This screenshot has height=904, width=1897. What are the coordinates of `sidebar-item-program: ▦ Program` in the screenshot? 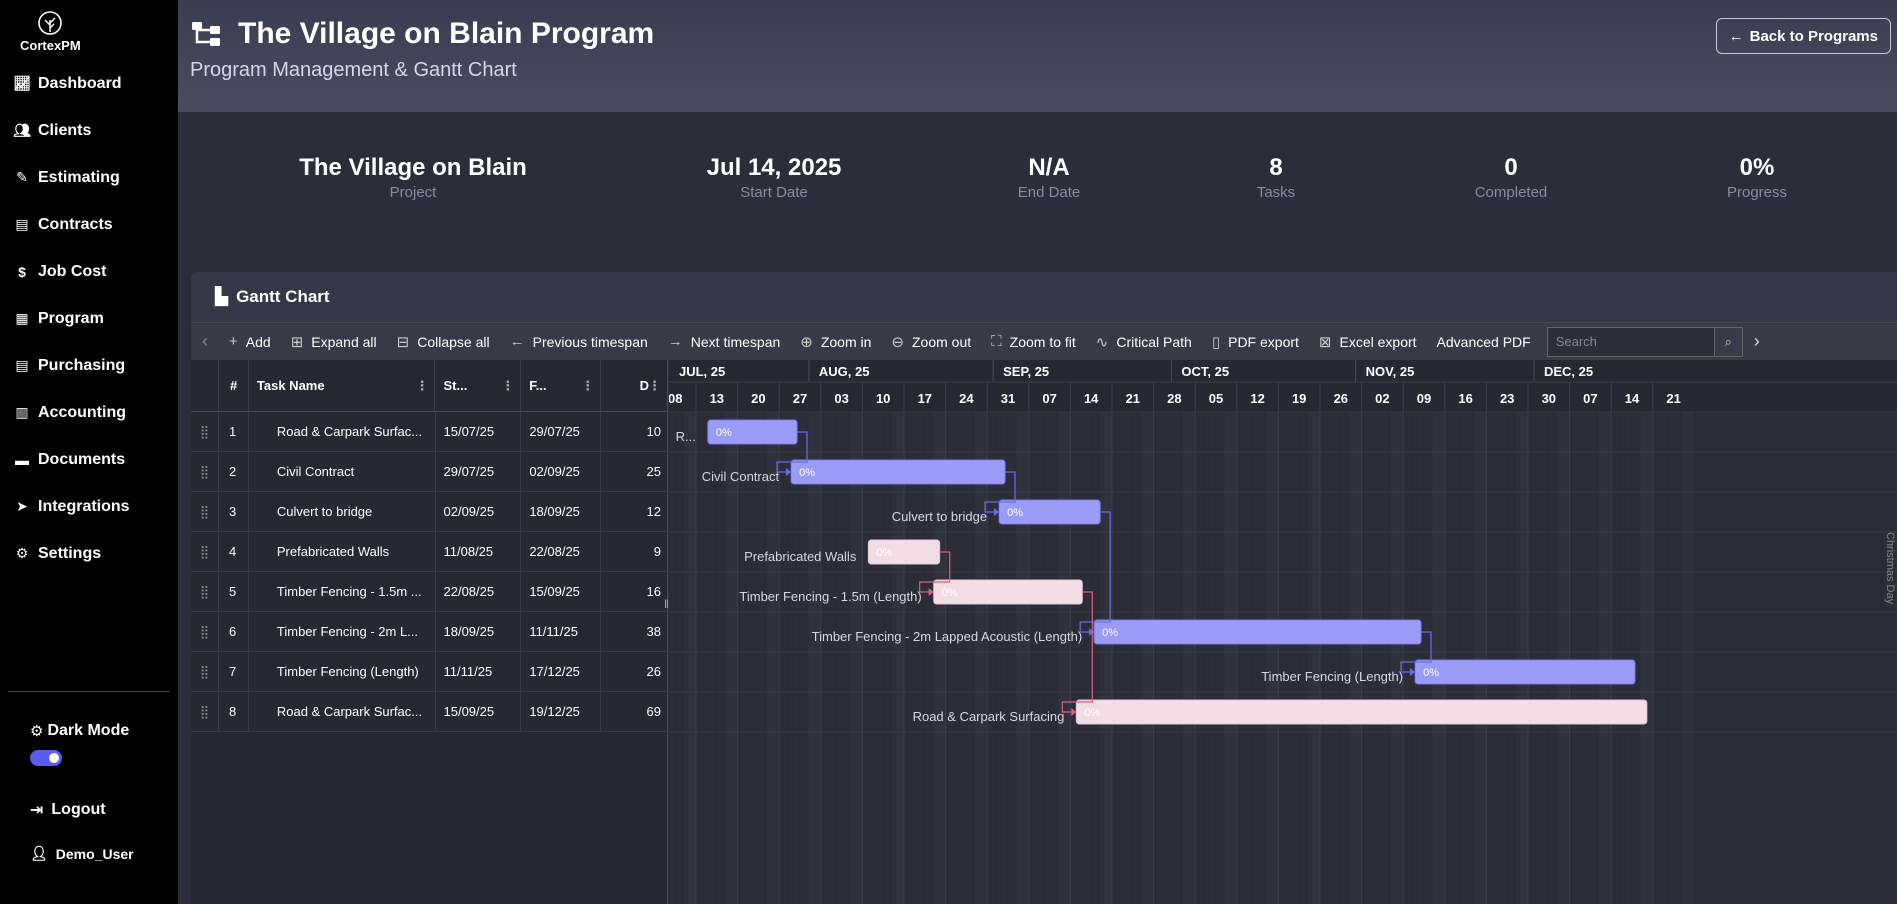 It's located at (89, 318).